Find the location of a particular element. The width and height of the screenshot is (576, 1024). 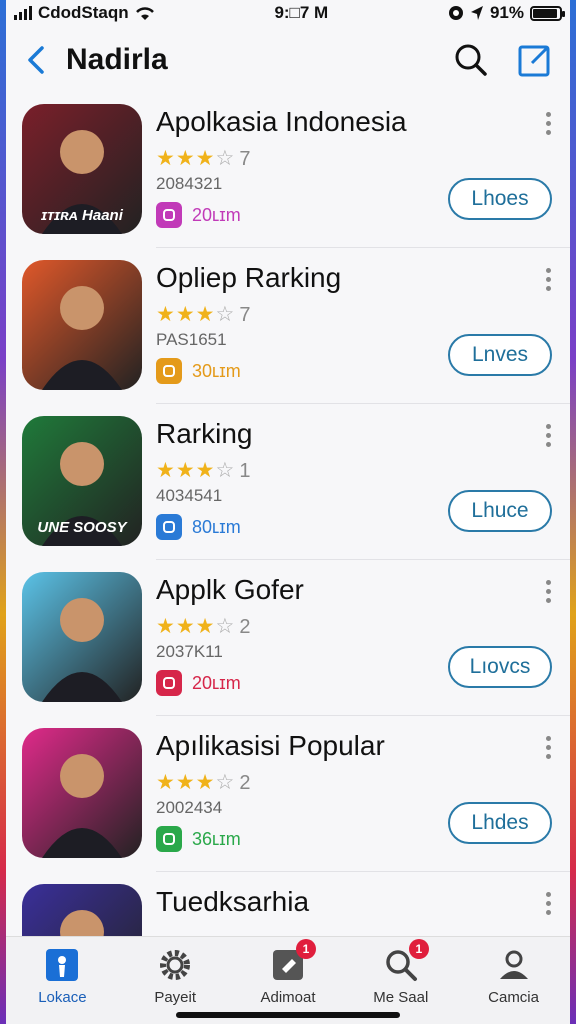

download-count: PAS1651 is located at coordinates (191, 339).